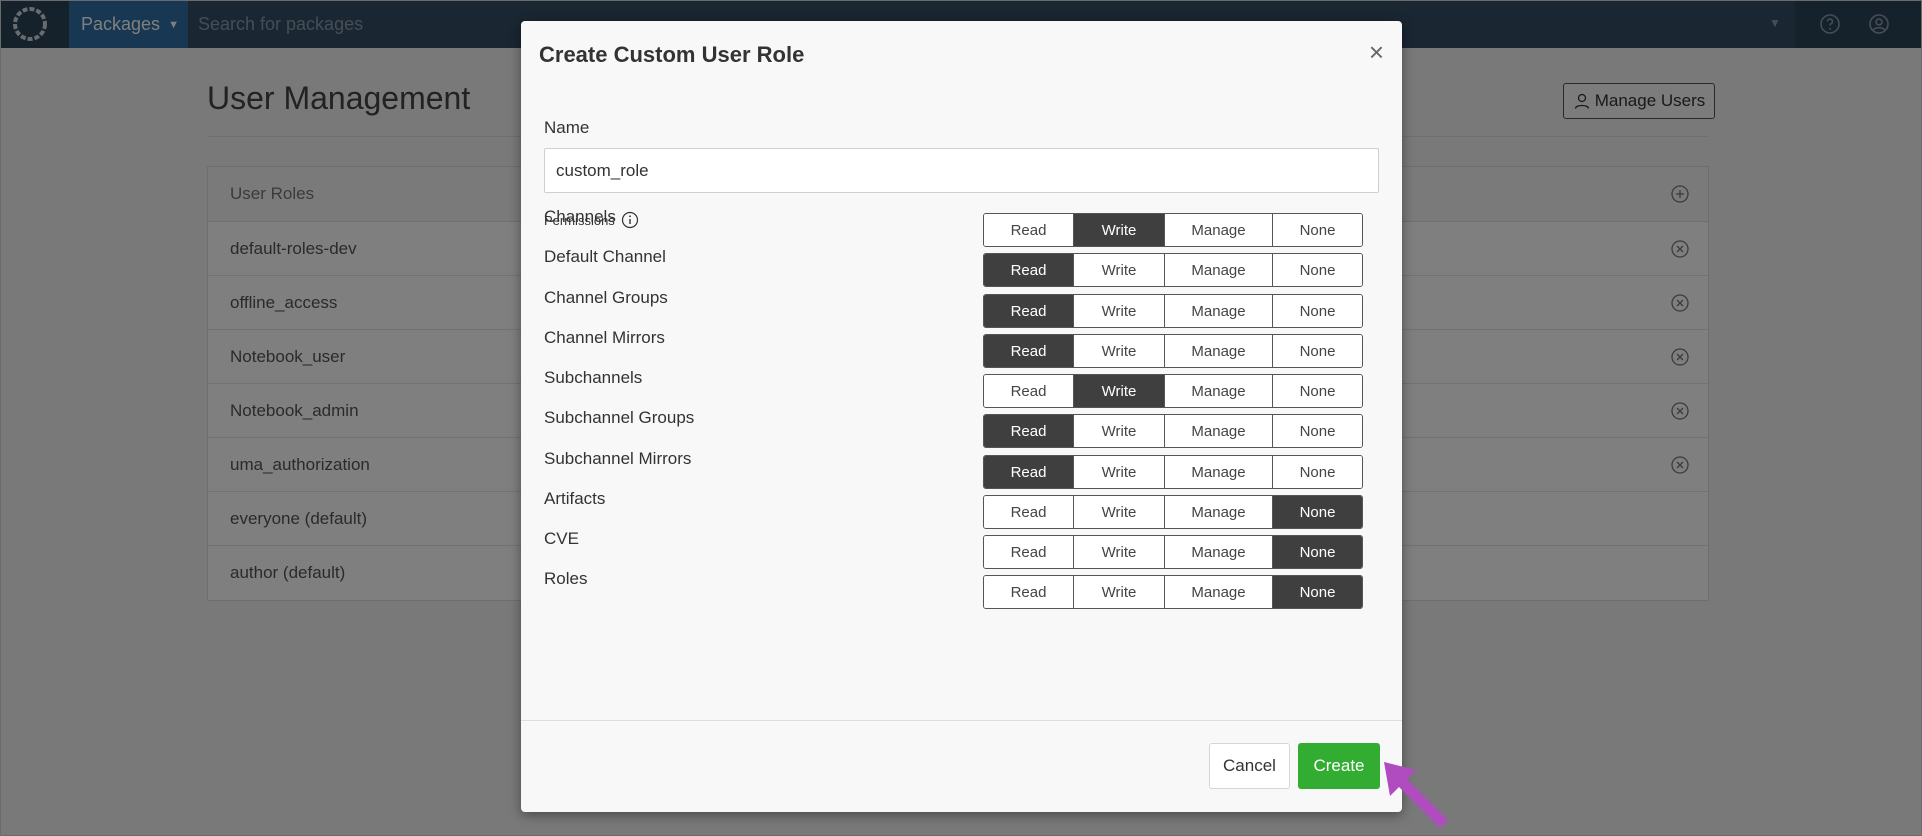 The width and height of the screenshot is (1922, 836). Describe the element at coordinates (1376, 52) in the screenshot. I see `close-icon: ×` at that location.